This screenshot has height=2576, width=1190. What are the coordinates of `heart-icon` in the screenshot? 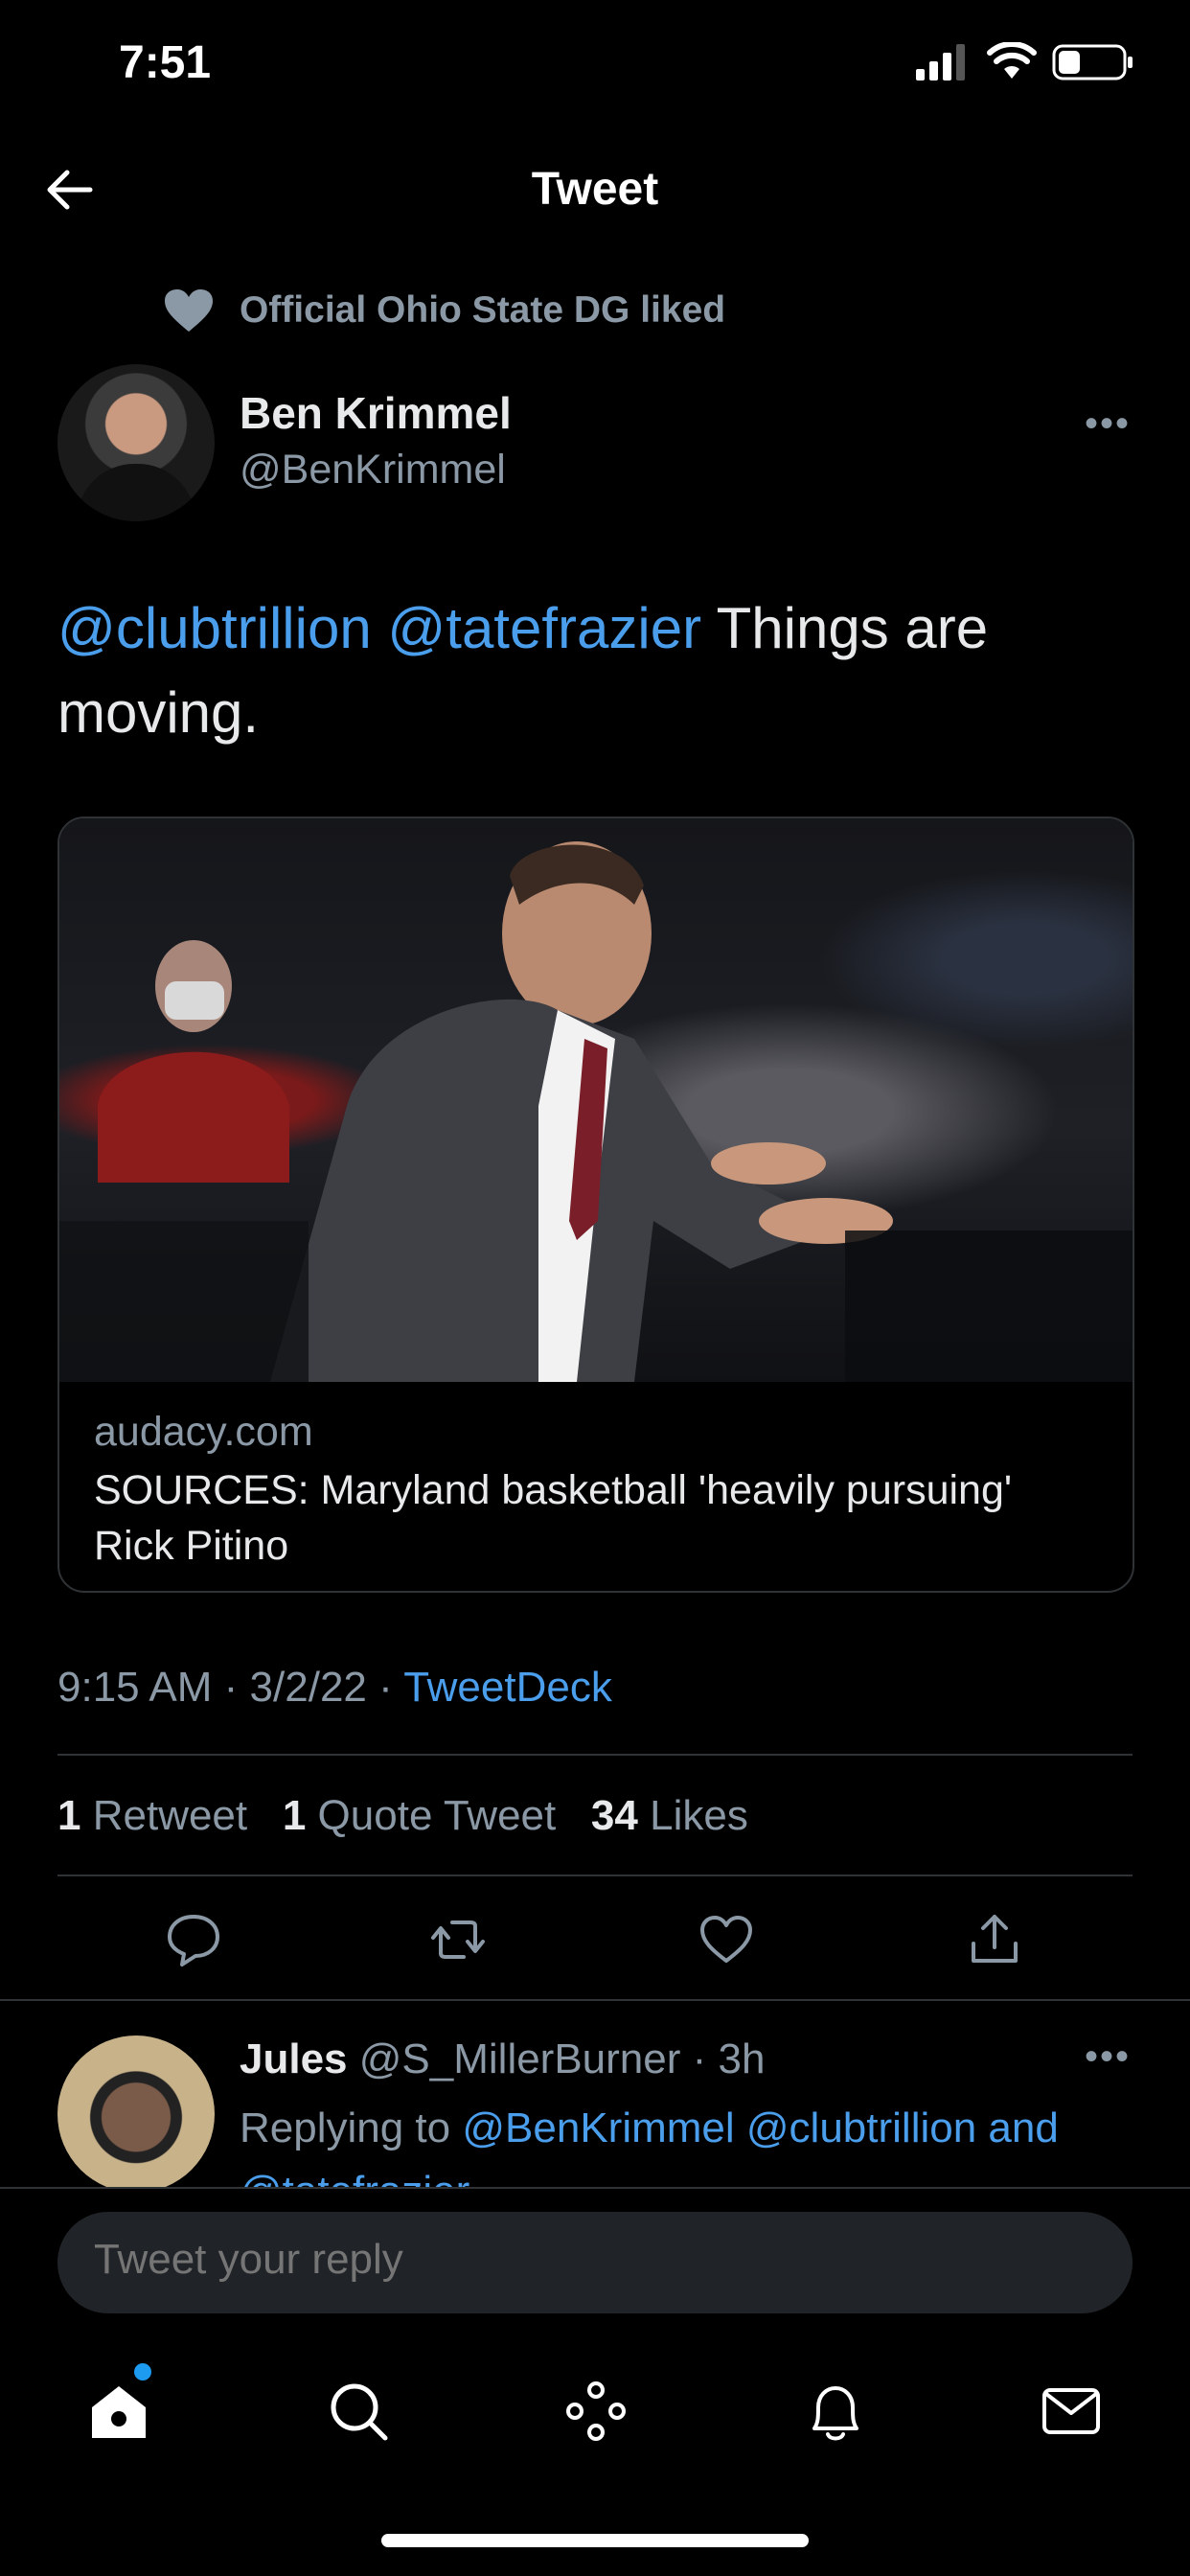 It's located at (189, 310).